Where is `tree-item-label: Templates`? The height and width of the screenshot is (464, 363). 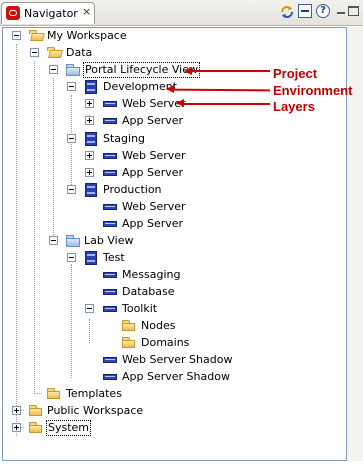 tree-item-label: Templates is located at coordinates (94, 393).